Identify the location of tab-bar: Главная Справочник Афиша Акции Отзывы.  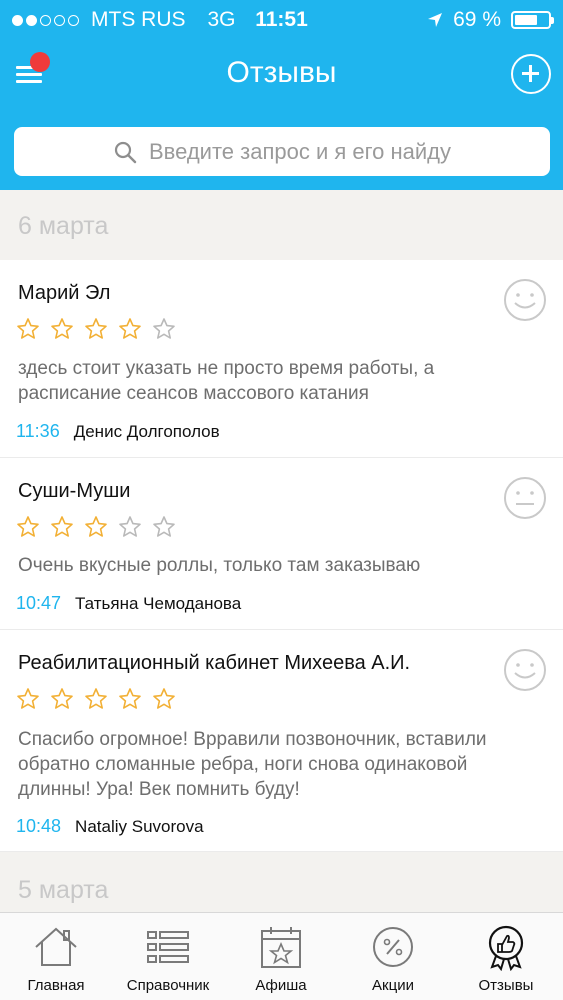
(281, 956).